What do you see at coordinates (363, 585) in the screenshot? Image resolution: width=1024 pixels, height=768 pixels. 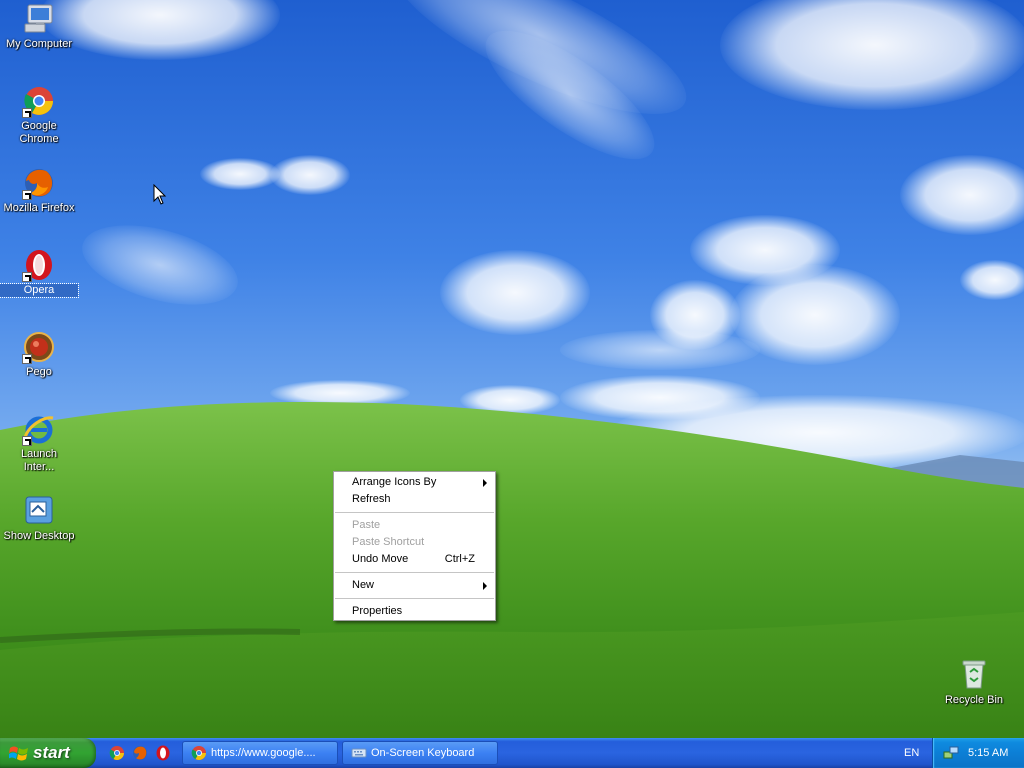 I see `menu-item-label: New` at bounding box center [363, 585].